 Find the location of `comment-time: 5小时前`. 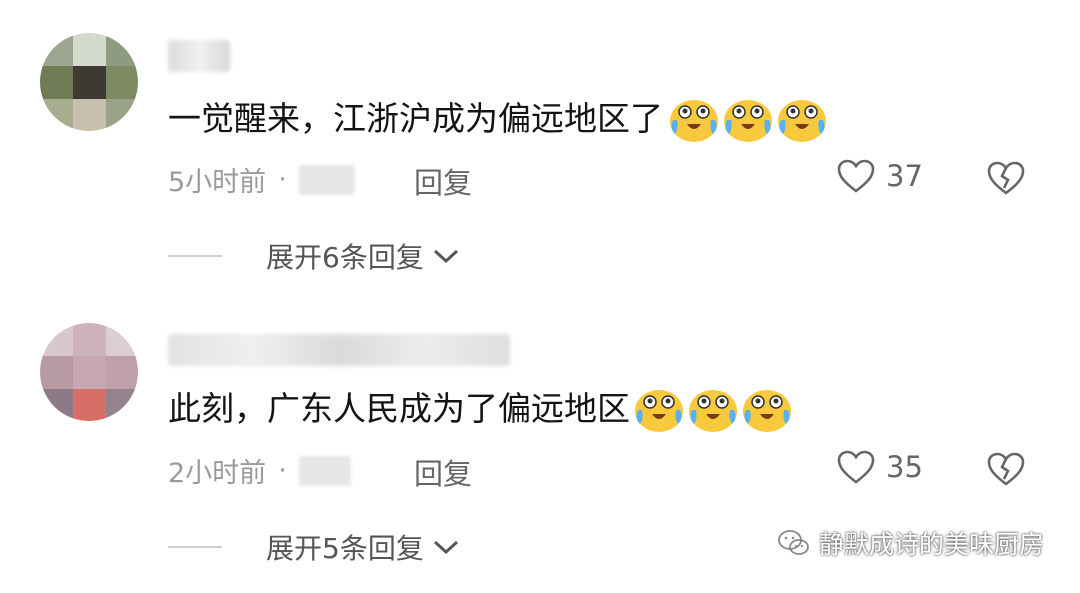

comment-time: 5小时前 is located at coordinates (217, 182).